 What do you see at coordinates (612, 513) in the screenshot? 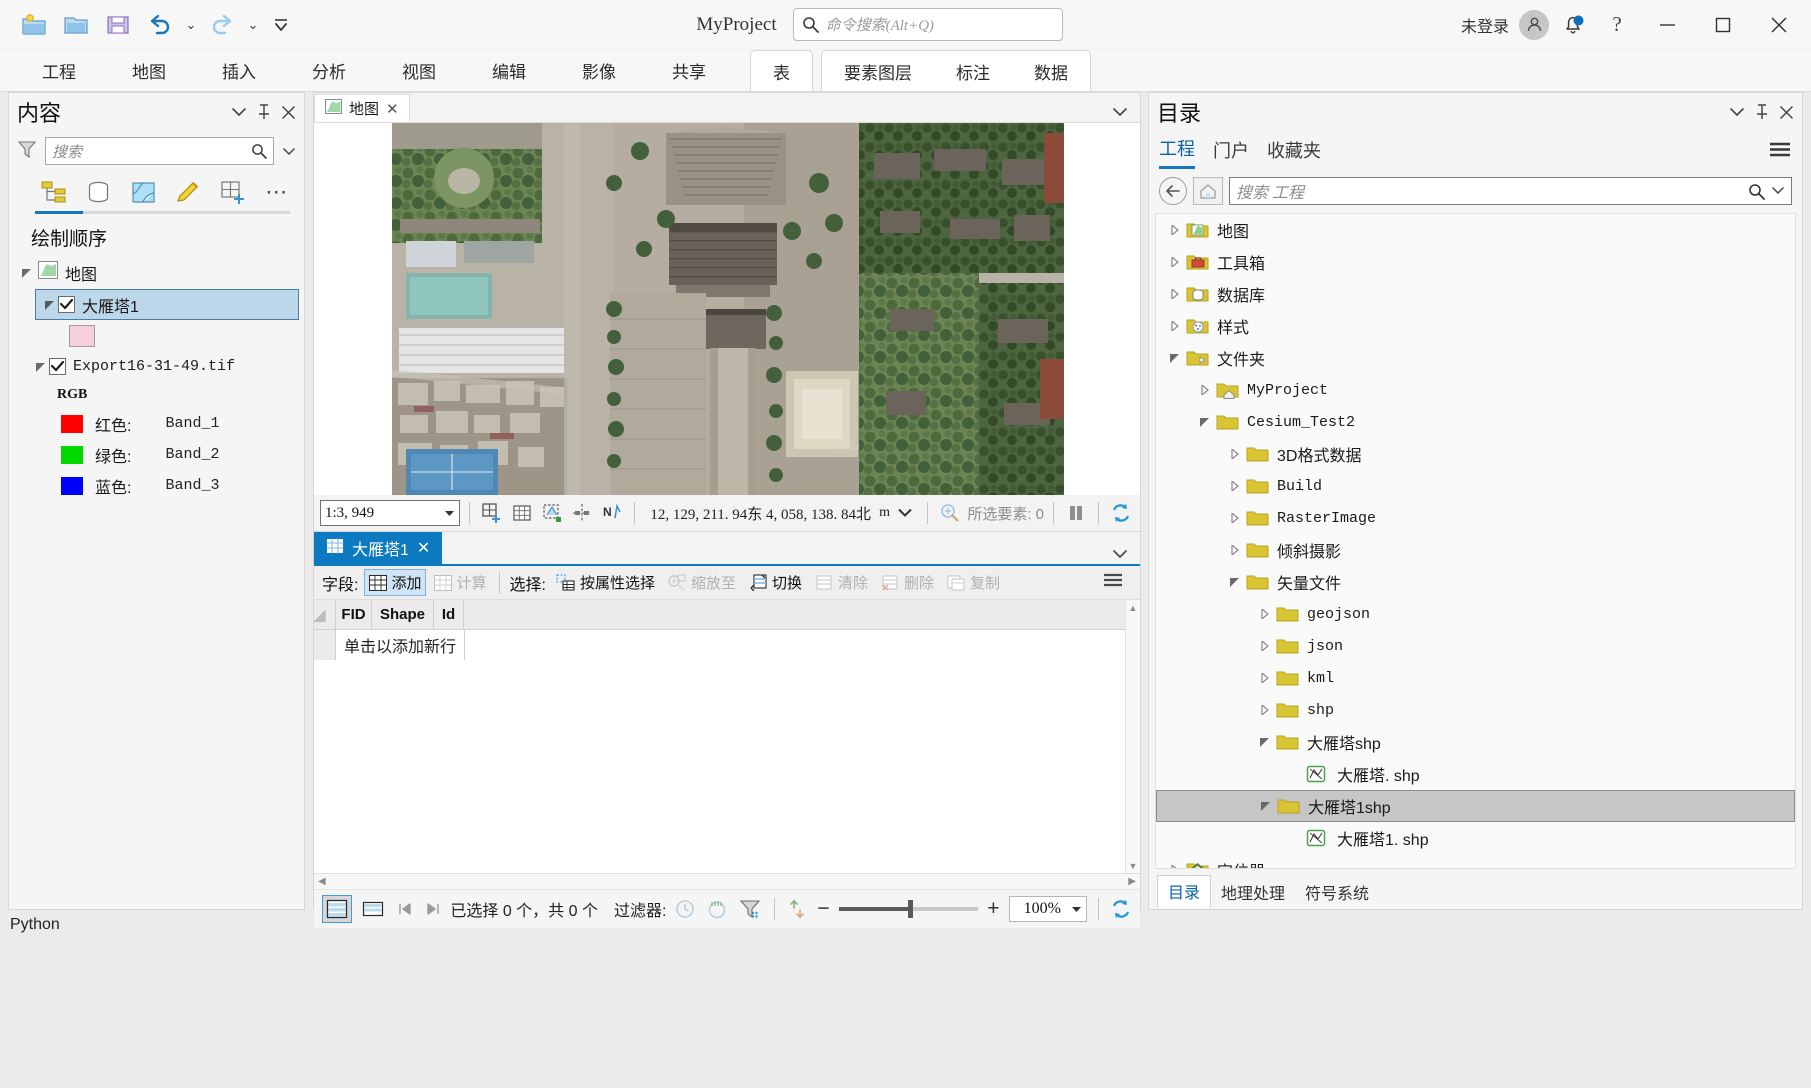
I see `north-arrow-icon: N` at bounding box center [612, 513].